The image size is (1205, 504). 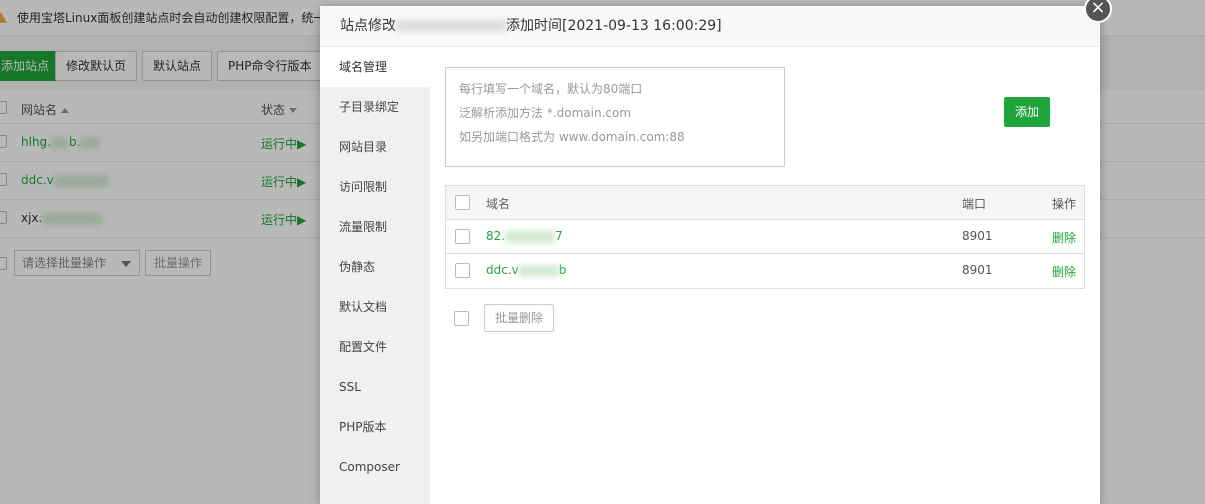 What do you see at coordinates (765, 271) in the screenshot?
I see `table-row: ddc.v b 8901 删除` at bounding box center [765, 271].